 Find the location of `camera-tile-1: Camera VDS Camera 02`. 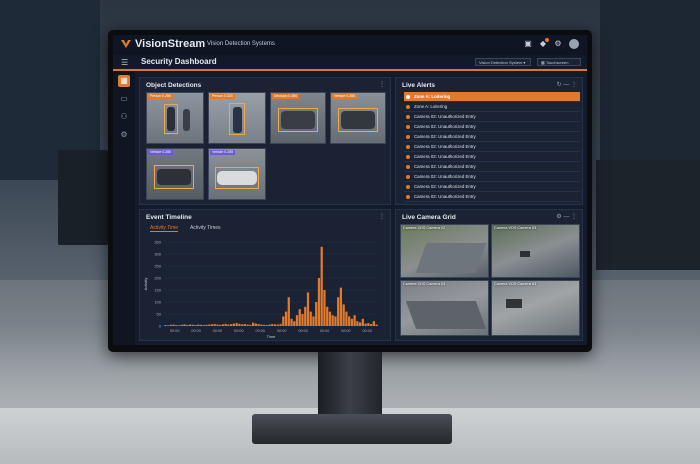

camera-tile-1: Camera VDS Camera 02 is located at coordinates (444, 251).